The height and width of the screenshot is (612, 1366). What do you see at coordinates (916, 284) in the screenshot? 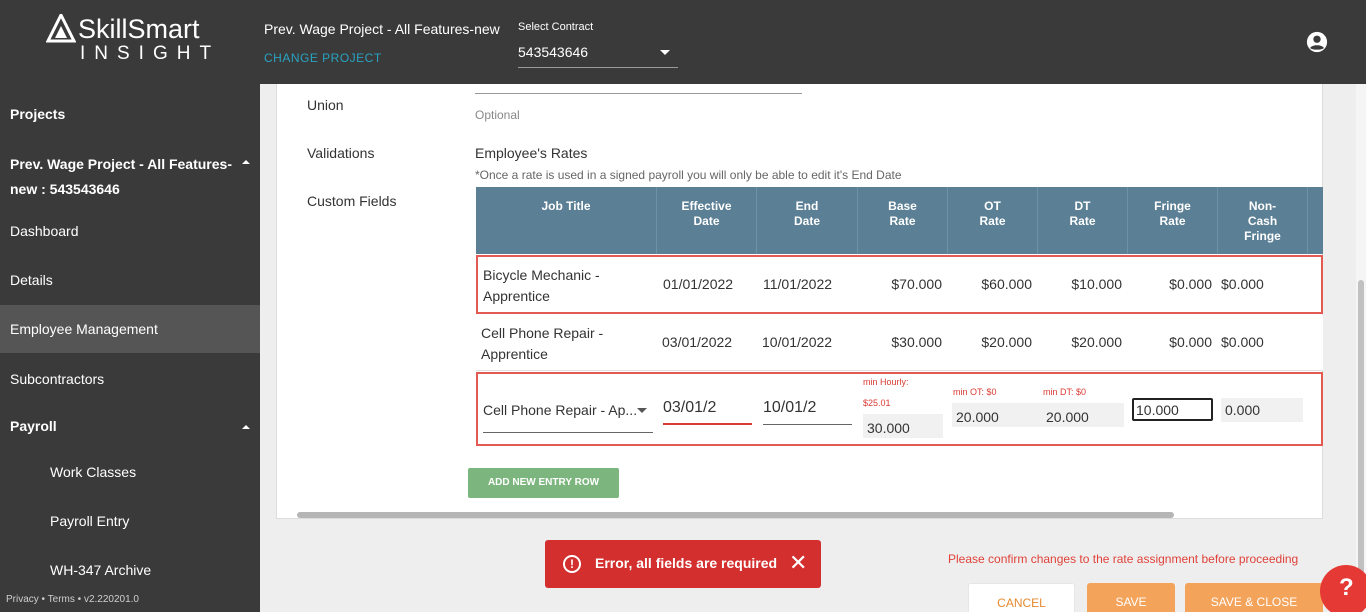
I see `cell-base-rate: $70.000` at bounding box center [916, 284].